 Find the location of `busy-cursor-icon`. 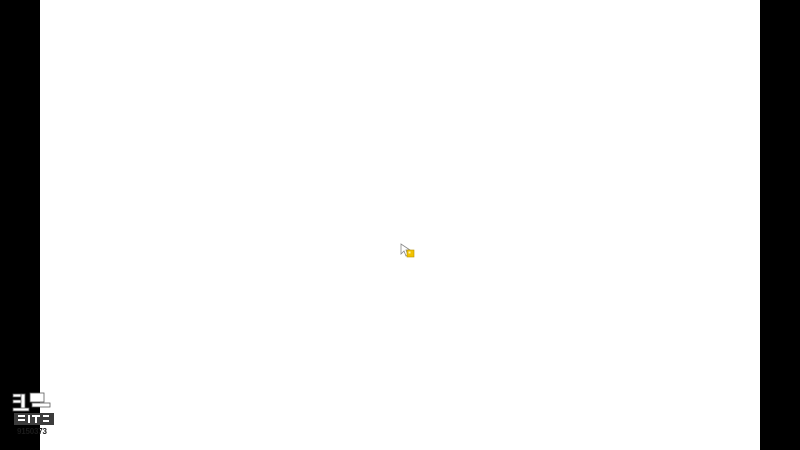

busy-cursor-icon is located at coordinates (408, 251).